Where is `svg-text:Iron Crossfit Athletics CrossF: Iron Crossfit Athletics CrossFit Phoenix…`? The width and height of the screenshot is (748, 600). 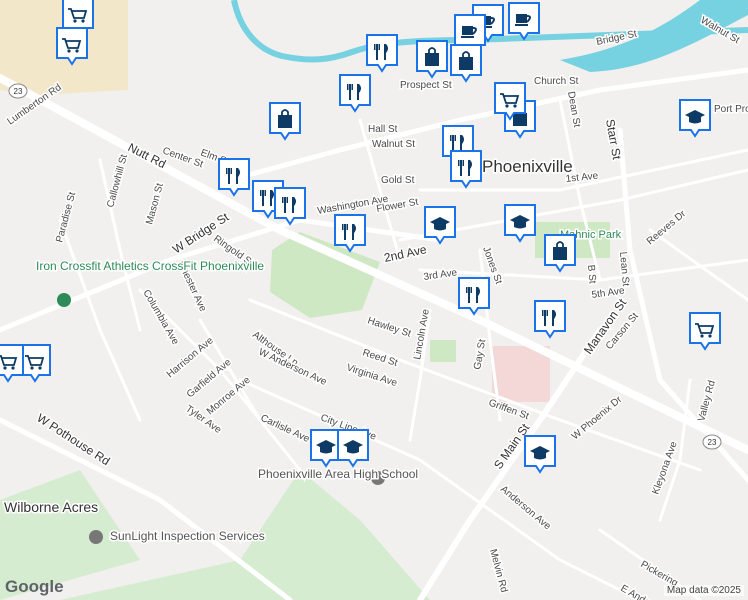
svg-text:Iron Crossfit Athletics CrossF: Iron Crossfit Athletics CrossFit Phoenix… is located at coordinates (150, 266).